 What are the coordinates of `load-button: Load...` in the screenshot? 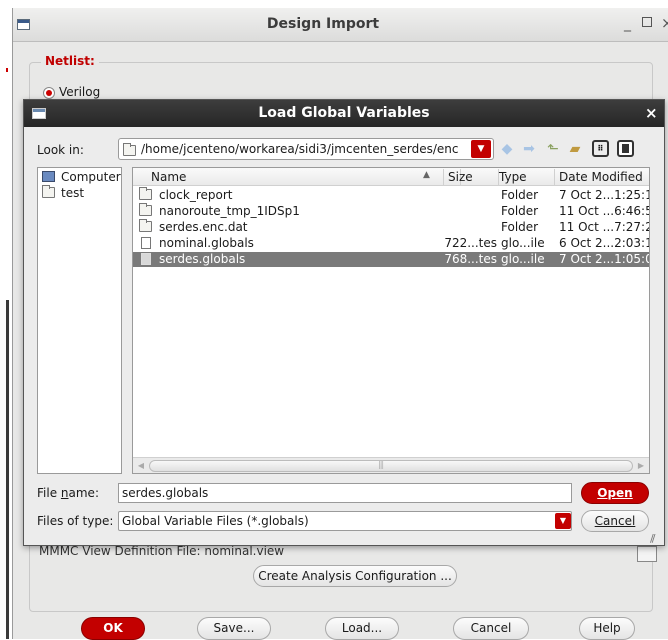 It's located at (362, 628).